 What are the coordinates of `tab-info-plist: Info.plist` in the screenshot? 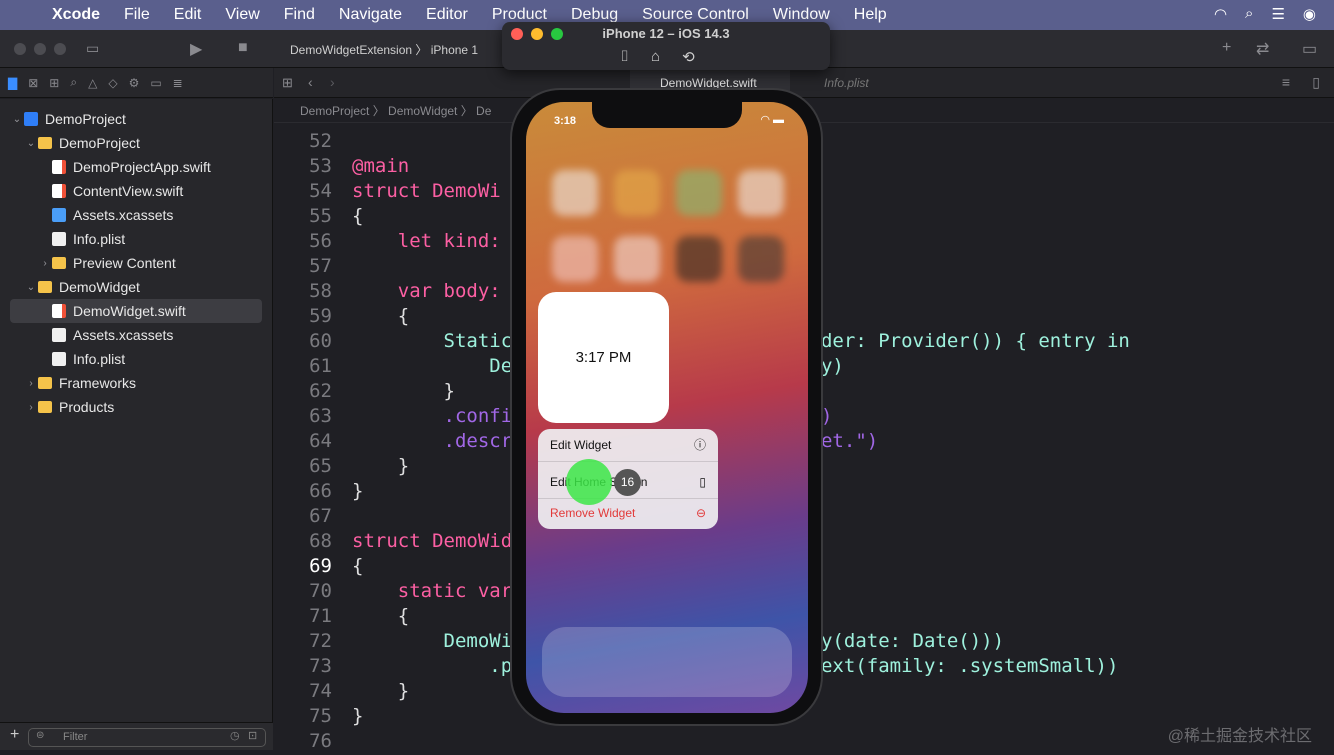 It's located at (831, 83).